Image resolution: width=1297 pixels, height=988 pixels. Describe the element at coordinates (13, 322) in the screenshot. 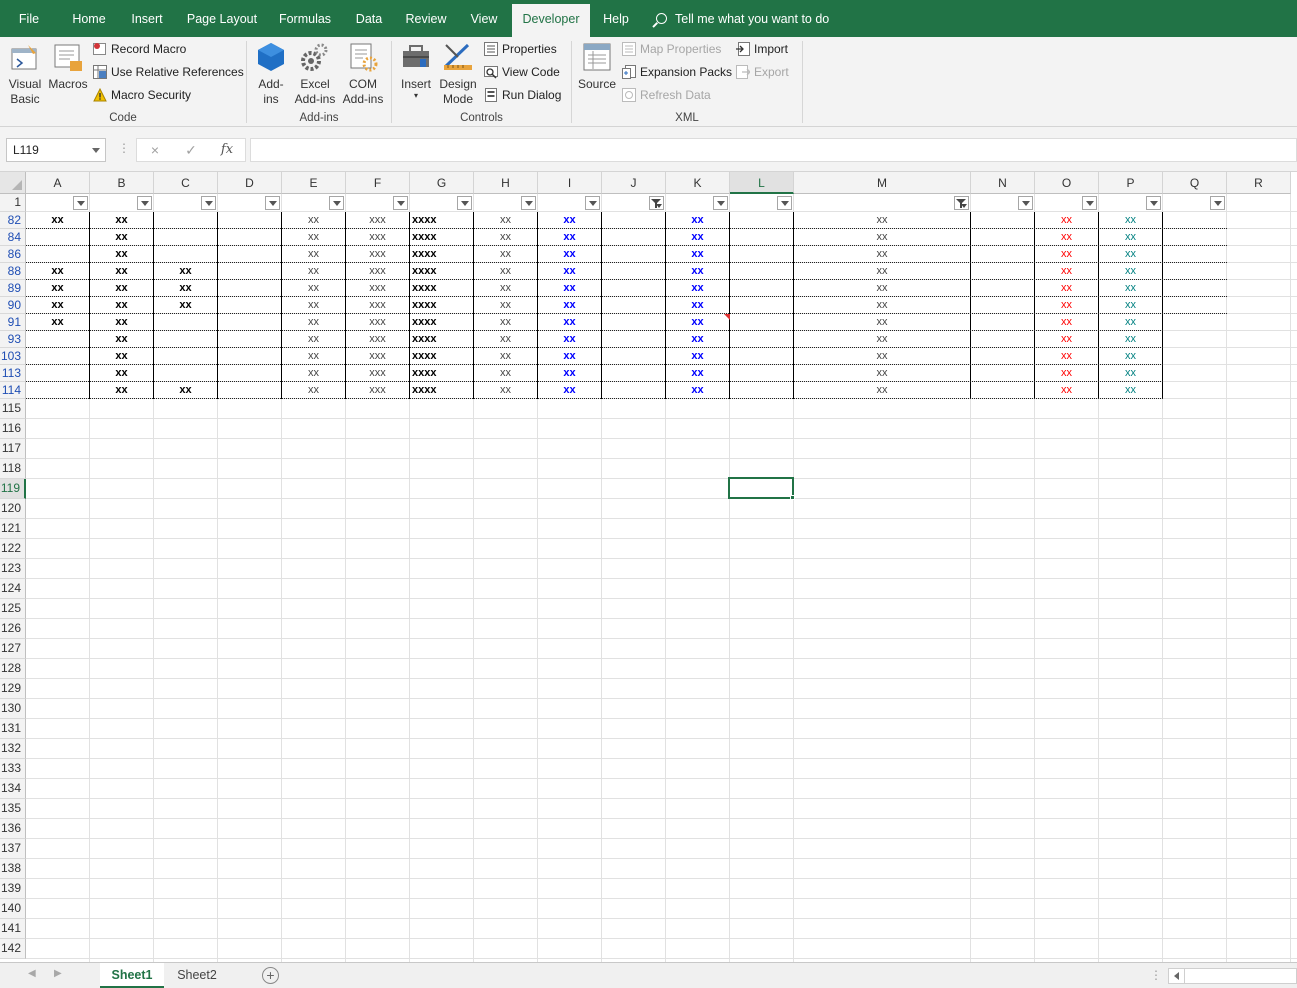

I see `row-header-91: 91` at that location.